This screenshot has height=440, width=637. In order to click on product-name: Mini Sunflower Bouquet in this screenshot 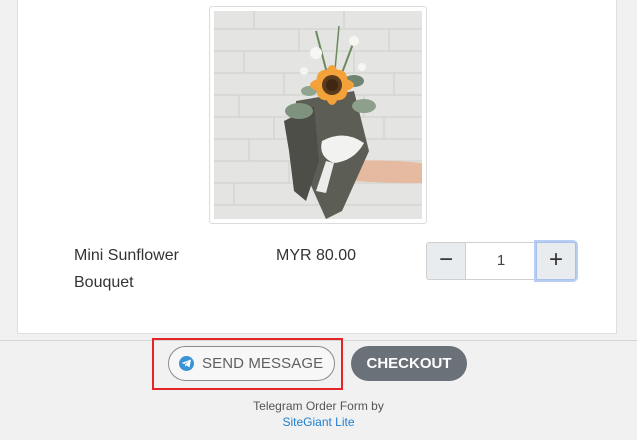, I will do `click(126, 269)`.